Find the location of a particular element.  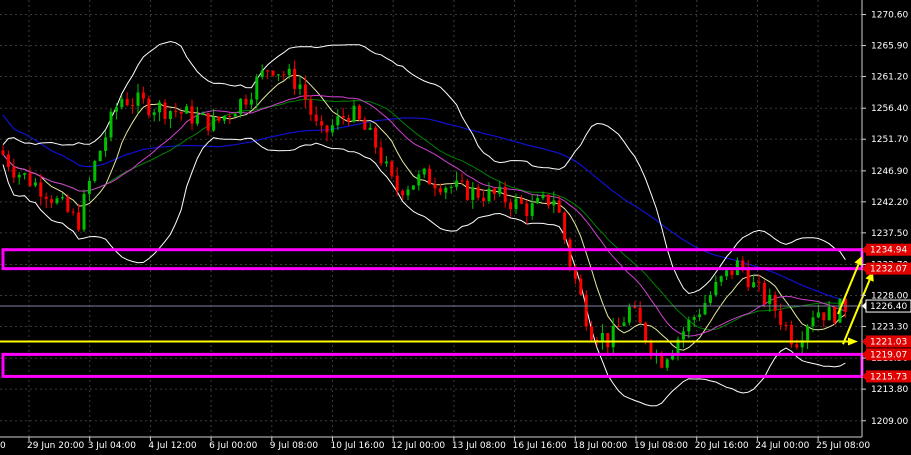

x-tick-label: 24 Jul 00:00 is located at coordinates (782, 446).